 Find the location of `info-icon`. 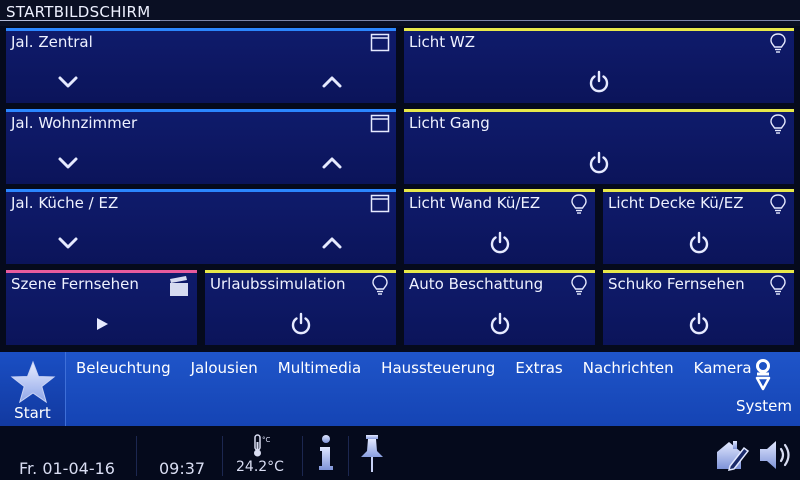

info-icon is located at coordinates (326, 453).